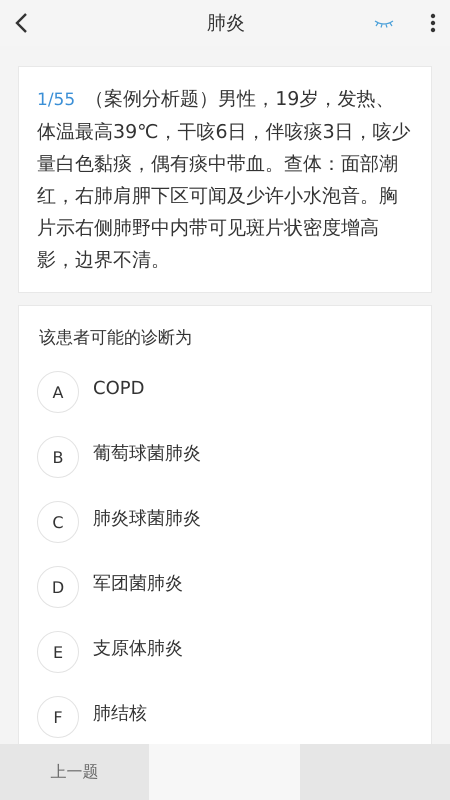  I want to click on option-text: 支原体肺炎, so click(138, 648).